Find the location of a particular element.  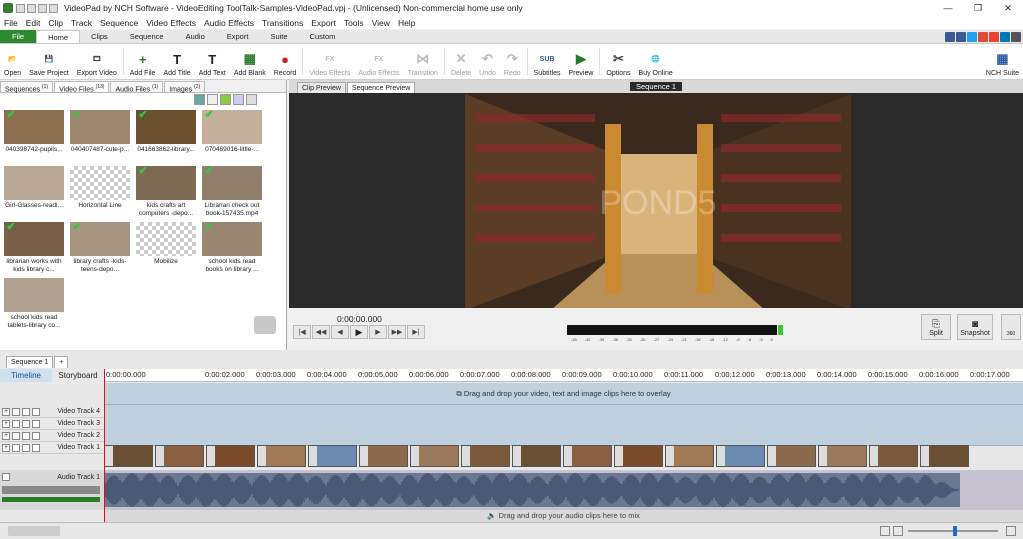

audio-waveform is located at coordinates (531, 490).